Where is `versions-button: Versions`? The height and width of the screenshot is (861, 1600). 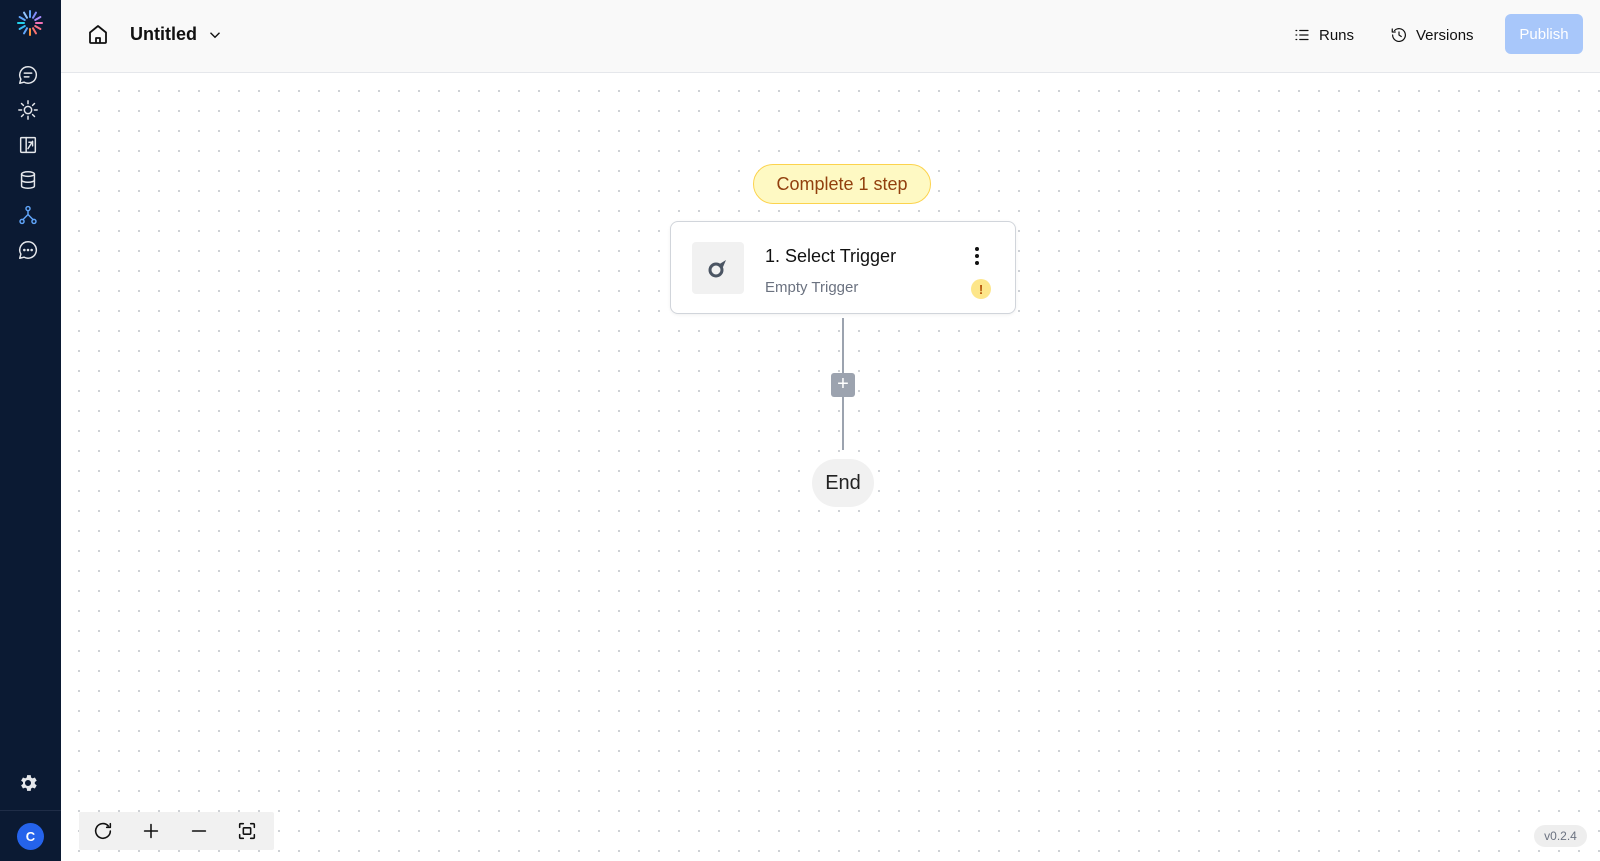 versions-button: Versions is located at coordinates (1432, 35).